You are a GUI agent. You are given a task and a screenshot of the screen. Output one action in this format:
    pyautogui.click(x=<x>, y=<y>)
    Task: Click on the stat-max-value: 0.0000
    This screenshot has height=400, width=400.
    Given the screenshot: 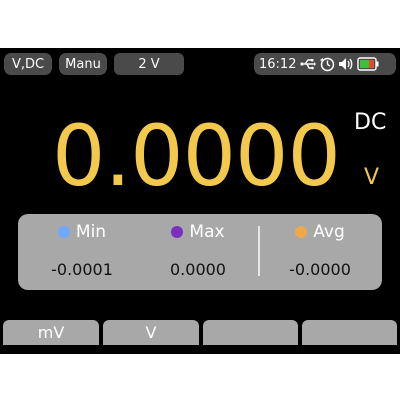 What is the action you would take?
    pyautogui.click(x=198, y=269)
    